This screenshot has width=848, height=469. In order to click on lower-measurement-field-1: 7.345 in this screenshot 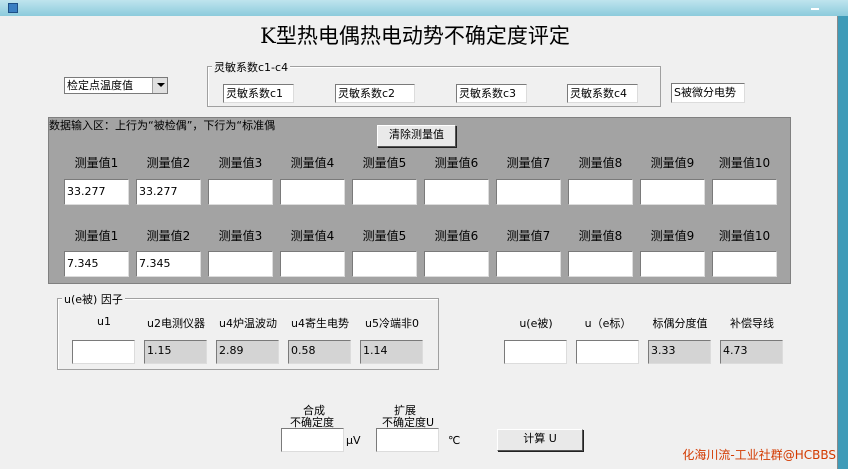, I will do `click(96, 264)`.